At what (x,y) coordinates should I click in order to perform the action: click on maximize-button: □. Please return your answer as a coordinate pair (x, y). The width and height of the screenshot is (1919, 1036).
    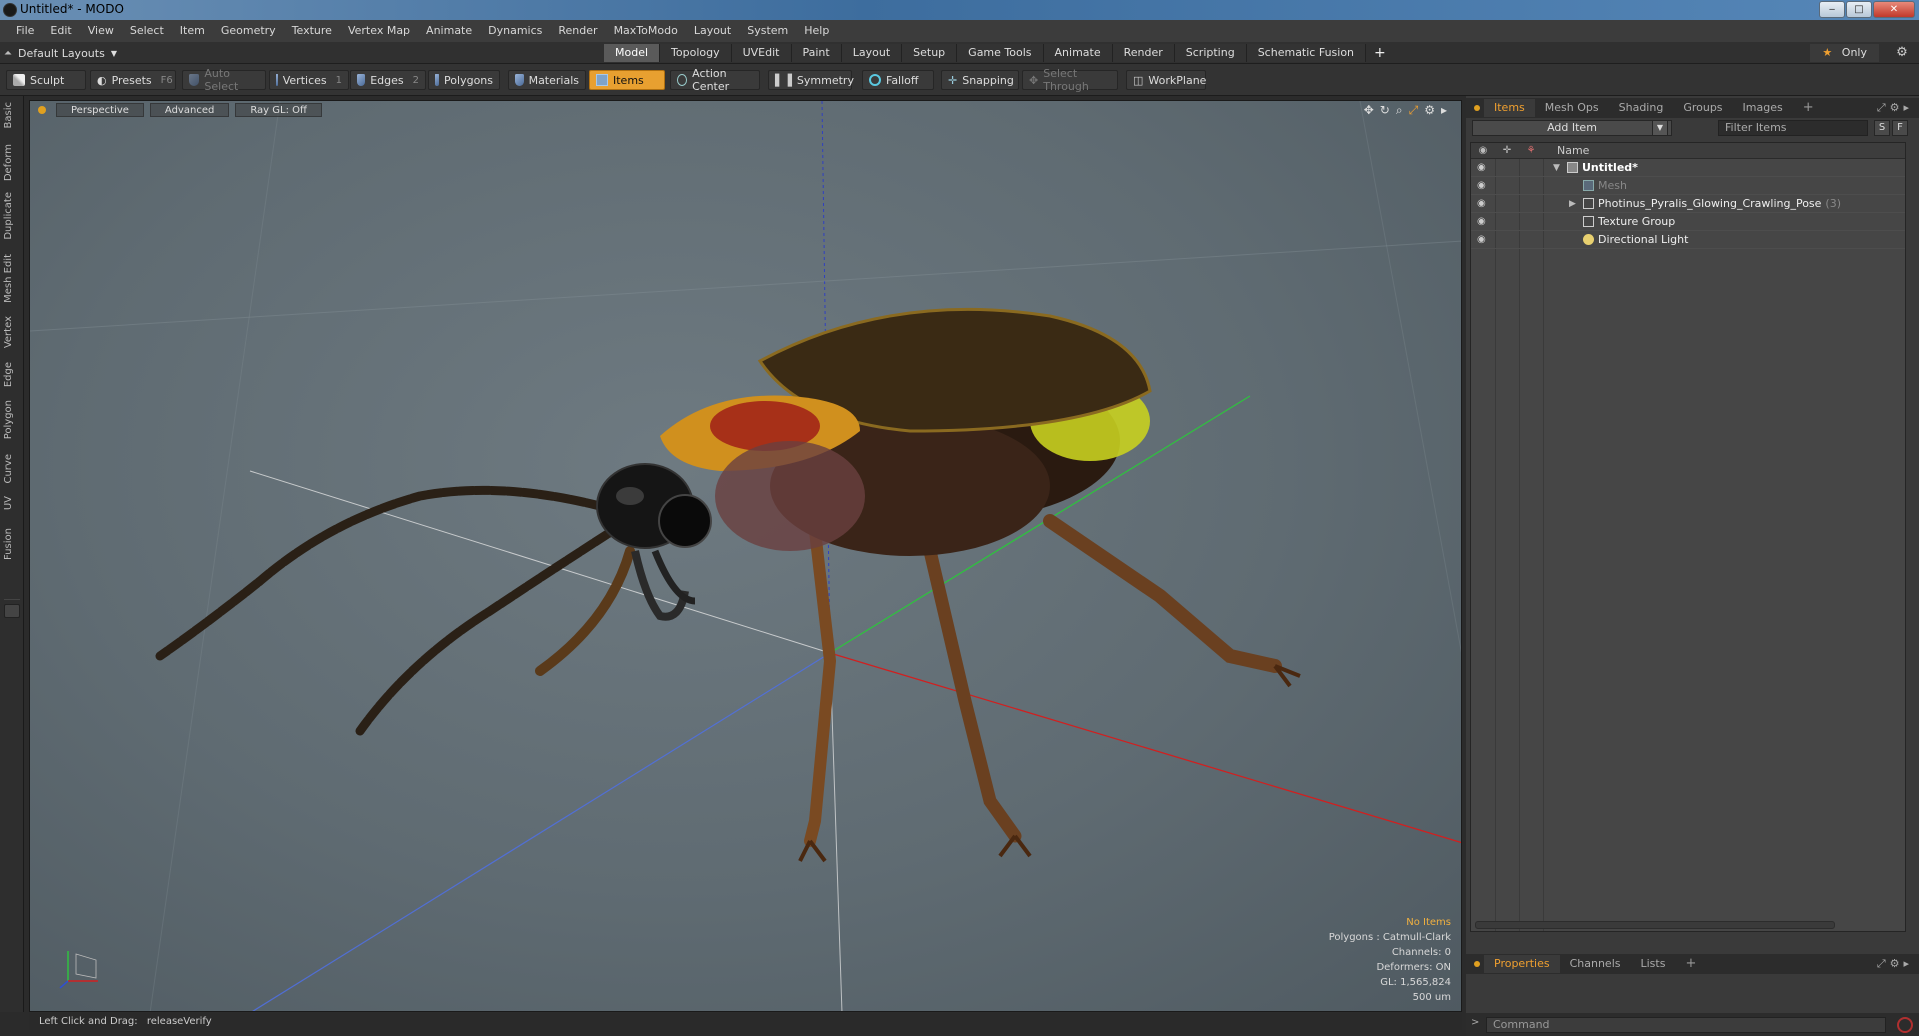
    Looking at the image, I should click on (1859, 9).